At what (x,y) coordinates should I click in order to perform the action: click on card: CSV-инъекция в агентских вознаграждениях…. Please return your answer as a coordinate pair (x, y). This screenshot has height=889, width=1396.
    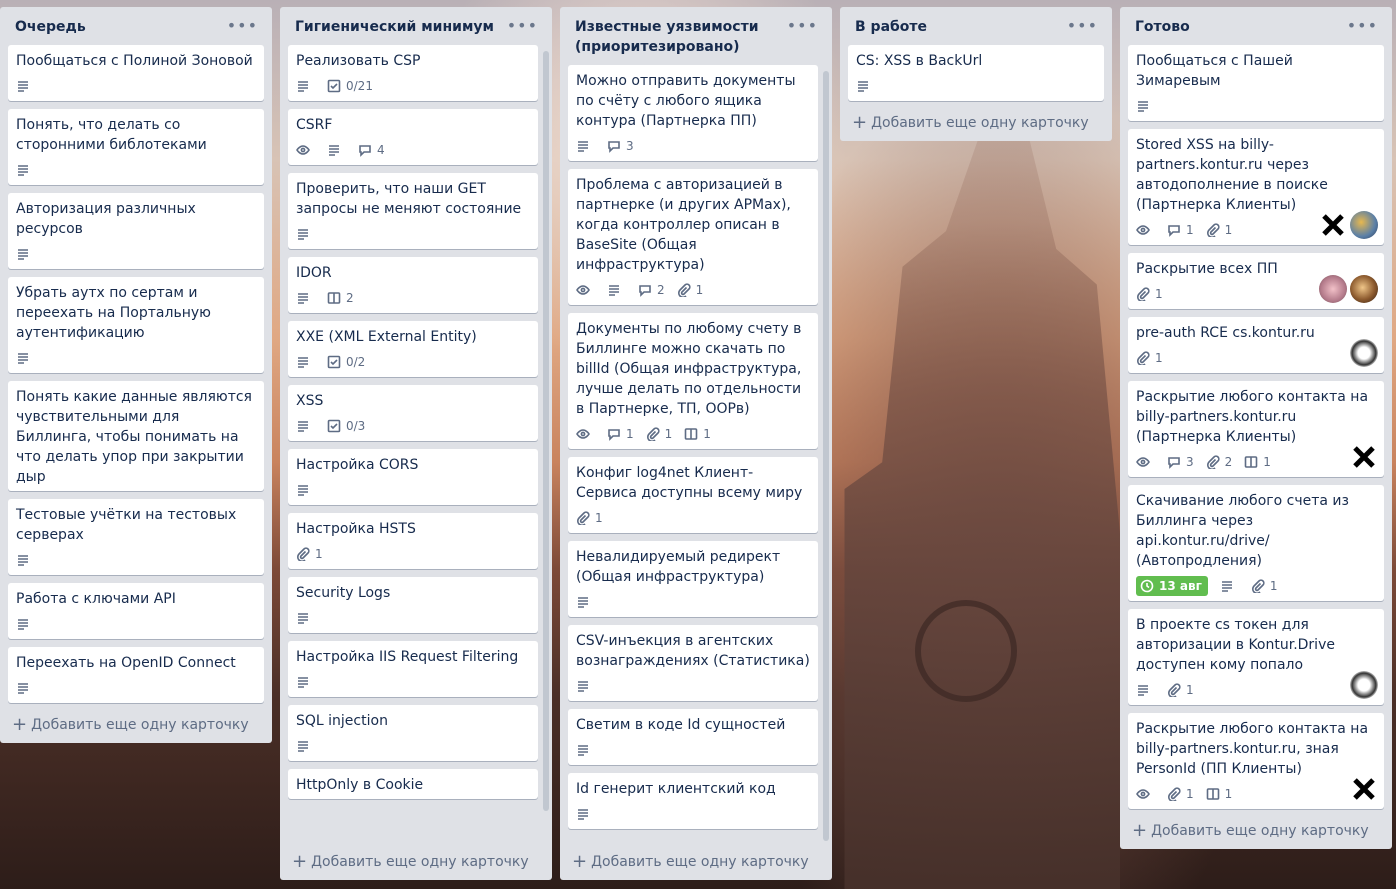
    Looking at the image, I should click on (693, 663).